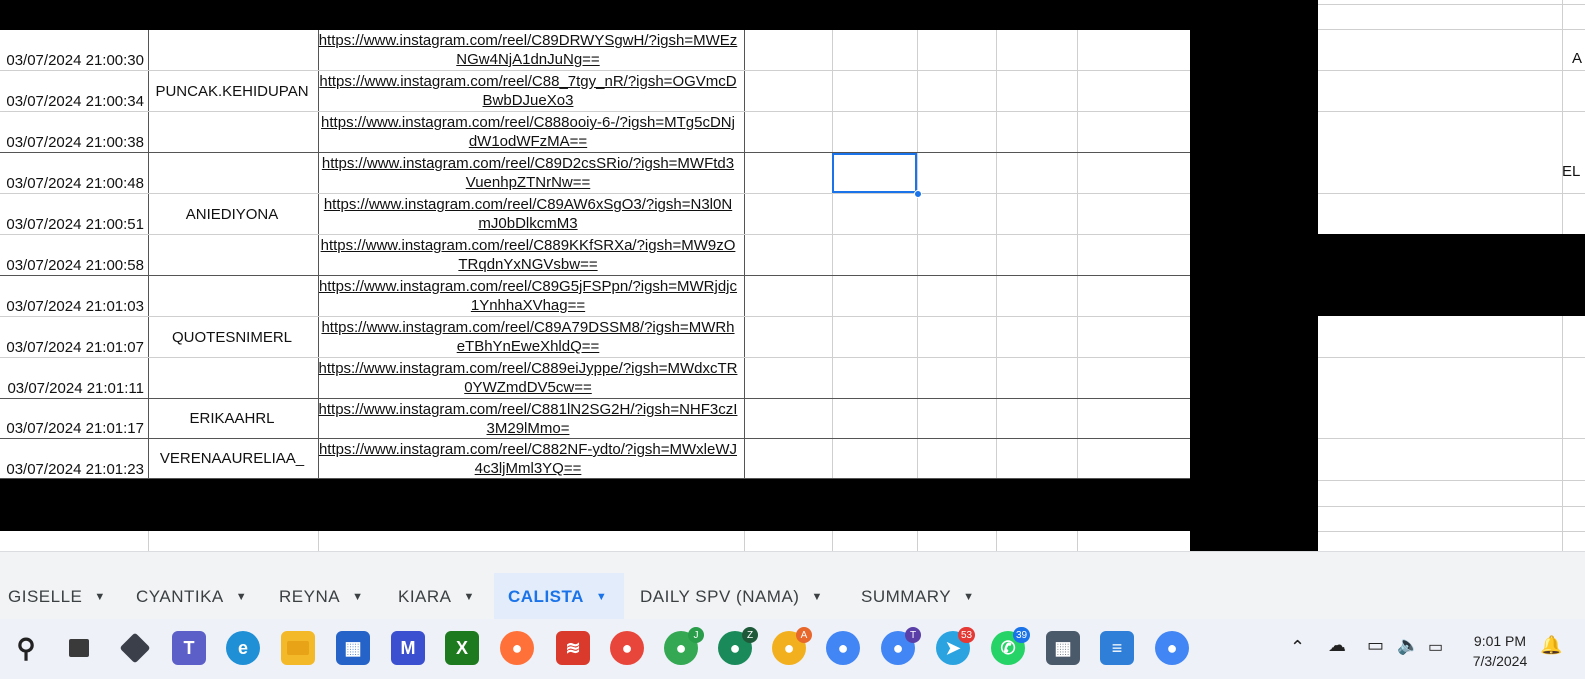  I want to click on app-m-icon: M, so click(408, 648).